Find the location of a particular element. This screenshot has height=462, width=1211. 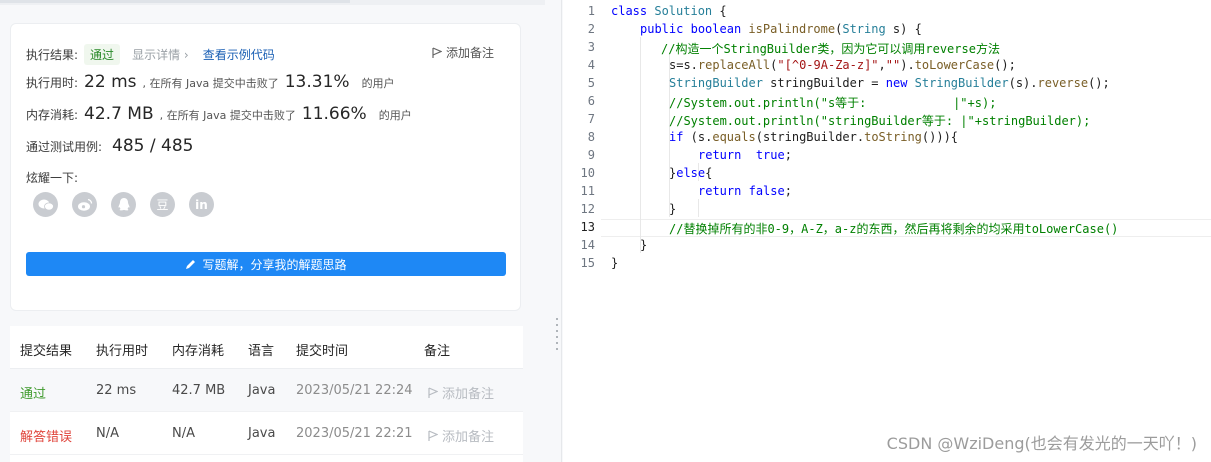

pencil-icon is located at coordinates (191, 264).